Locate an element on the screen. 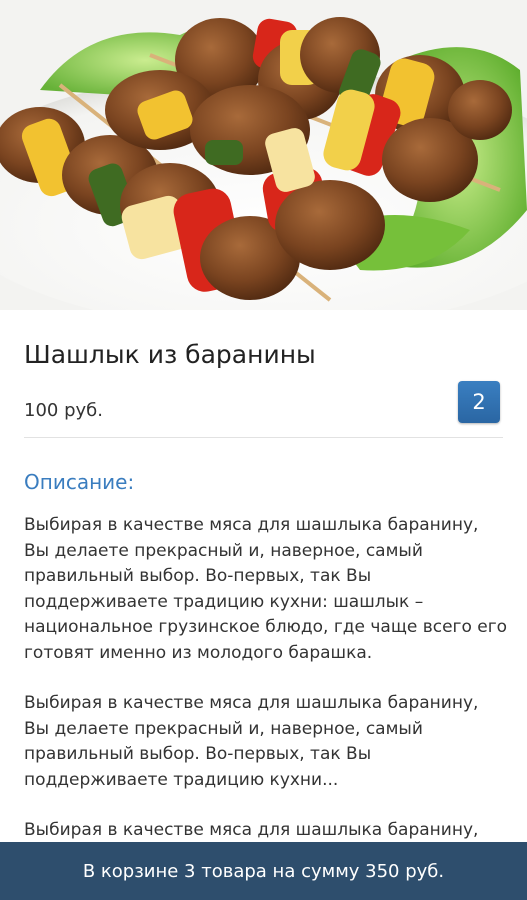 This screenshot has width=527, height=900. quantity-badge: 2 is located at coordinates (479, 402).